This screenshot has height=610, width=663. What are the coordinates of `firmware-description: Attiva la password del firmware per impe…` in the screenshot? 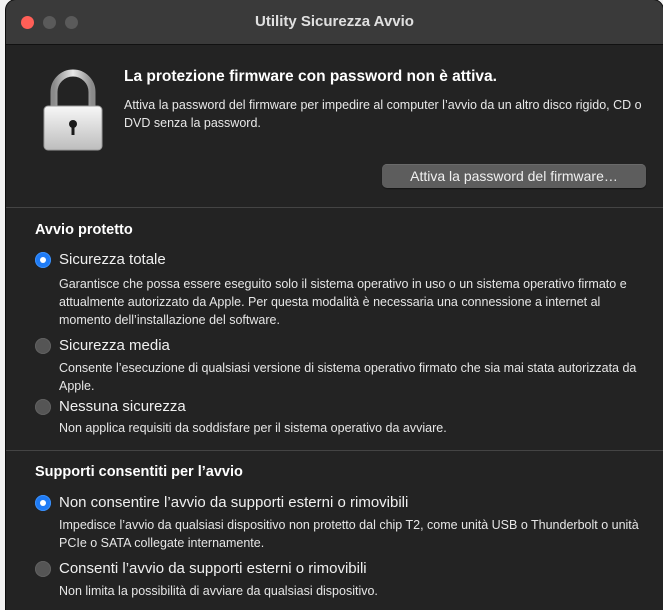 It's located at (383, 114).